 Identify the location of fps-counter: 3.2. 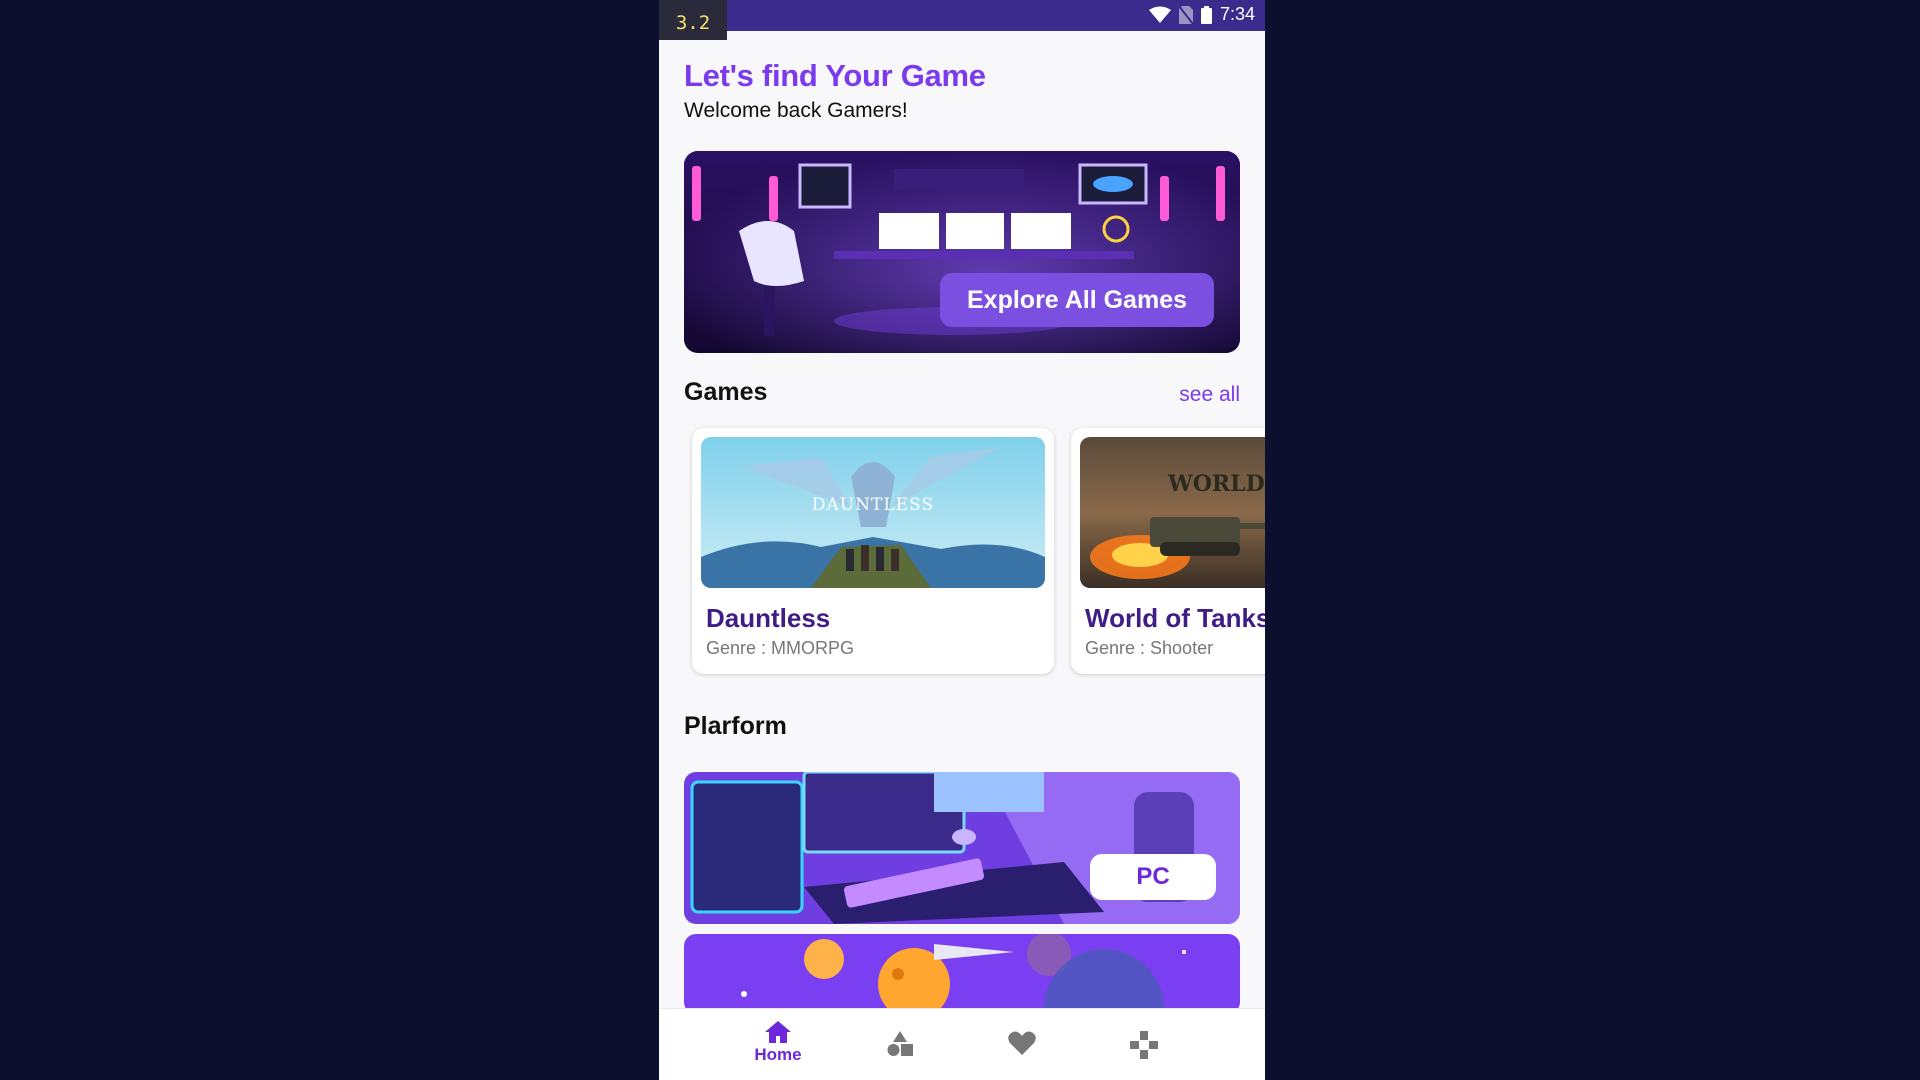
(693, 20).